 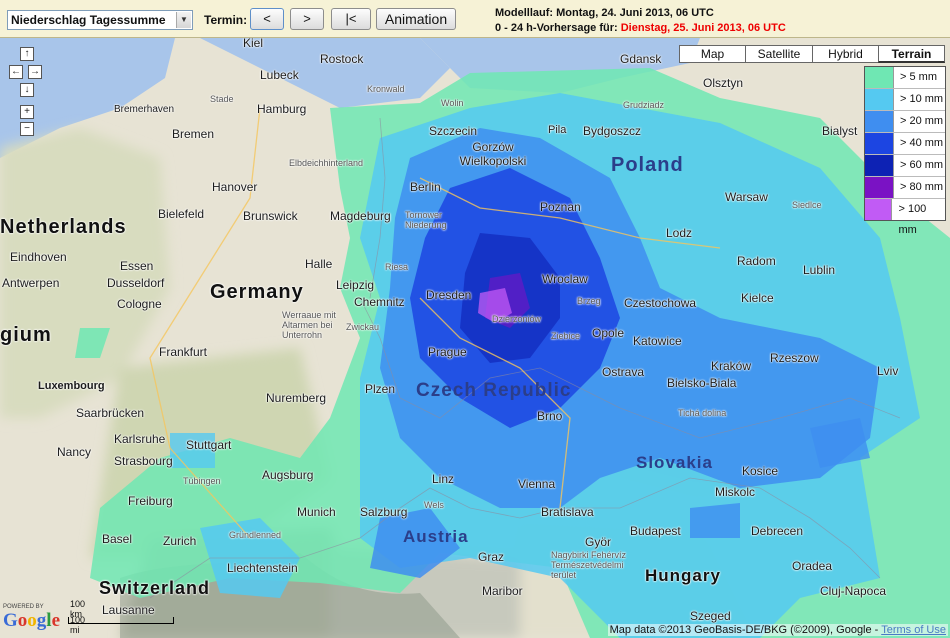 What do you see at coordinates (905, 188) in the screenshot?
I see `legend-row: > 80 mm` at bounding box center [905, 188].